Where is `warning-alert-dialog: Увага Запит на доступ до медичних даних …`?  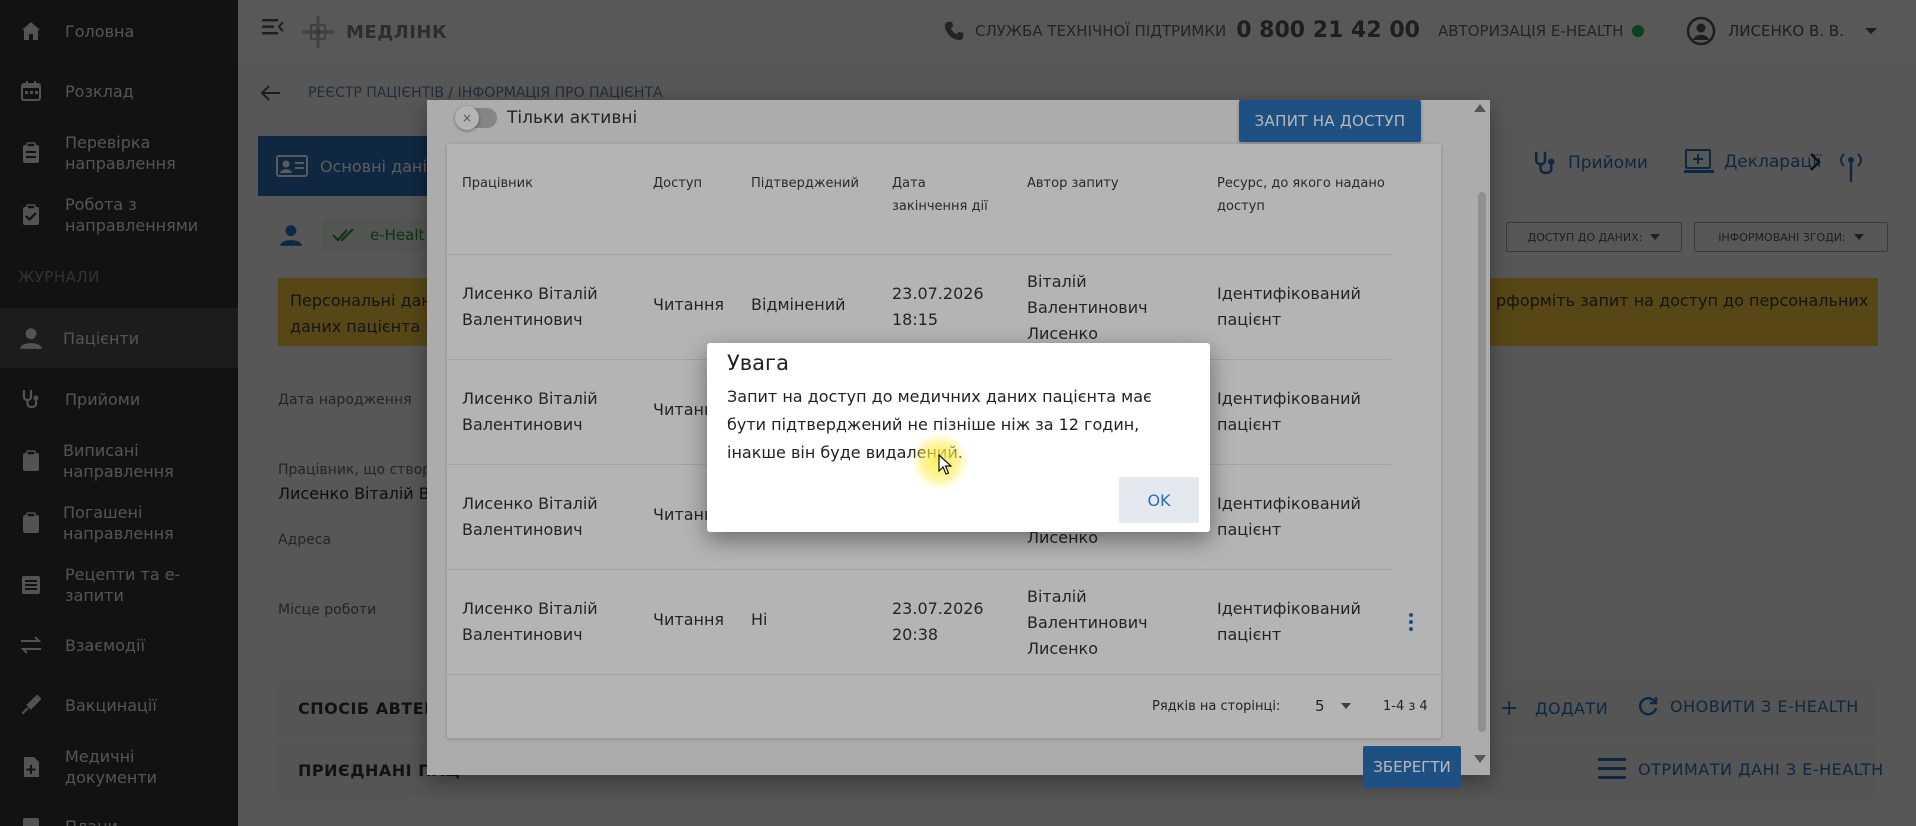 warning-alert-dialog: Увага Запит на доступ до медичних даних … is located at coordinates (958, 437).